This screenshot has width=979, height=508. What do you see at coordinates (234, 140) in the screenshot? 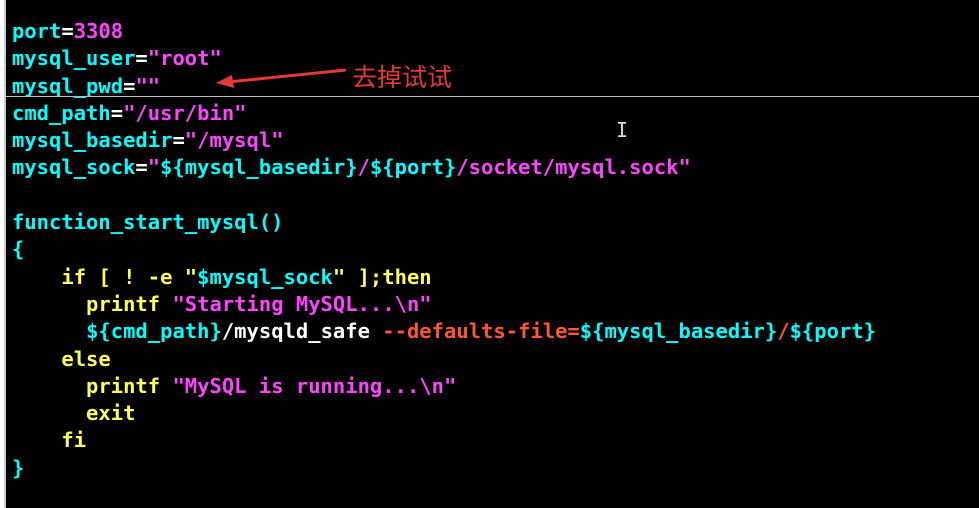
I see `code-token: "/mysql"` at bounding box center [234, 140].